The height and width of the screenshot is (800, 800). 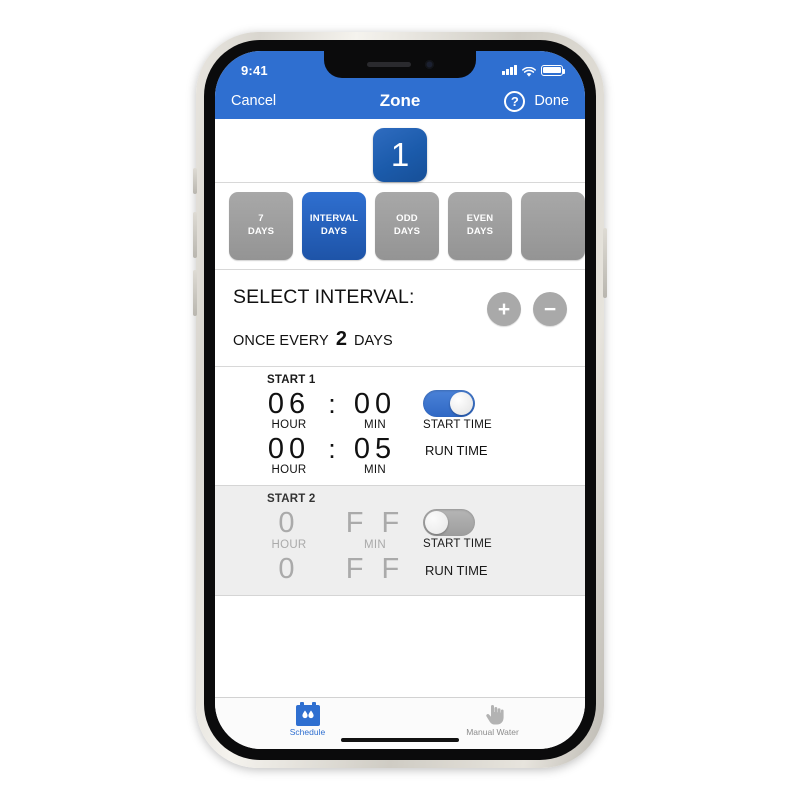 I want to click on run-time-min-column: 05 MIN, so click(x=375, y=454).